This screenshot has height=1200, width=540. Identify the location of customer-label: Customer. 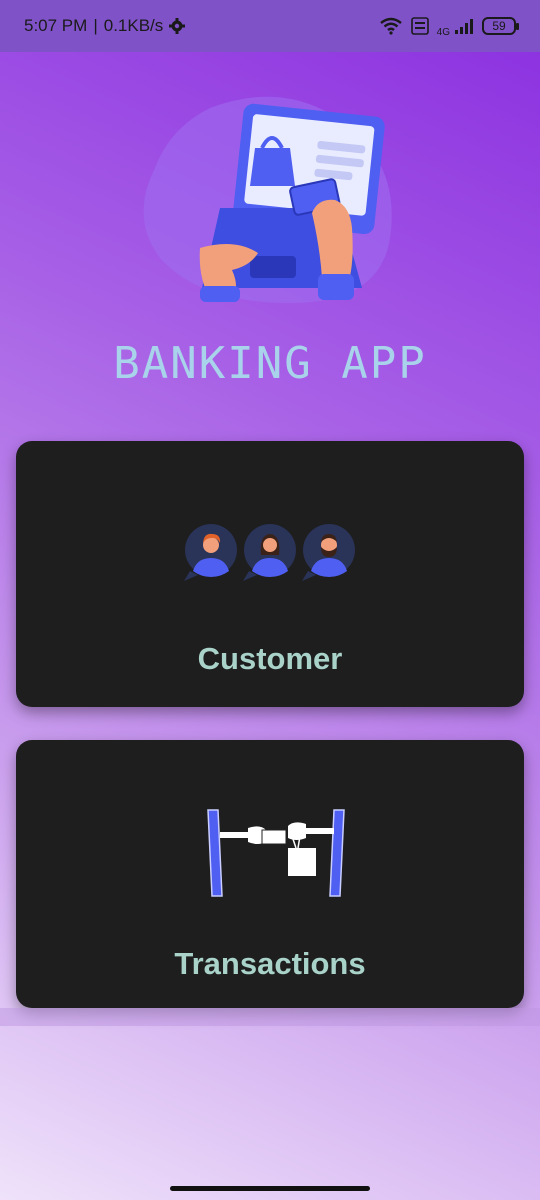
(270, 658).